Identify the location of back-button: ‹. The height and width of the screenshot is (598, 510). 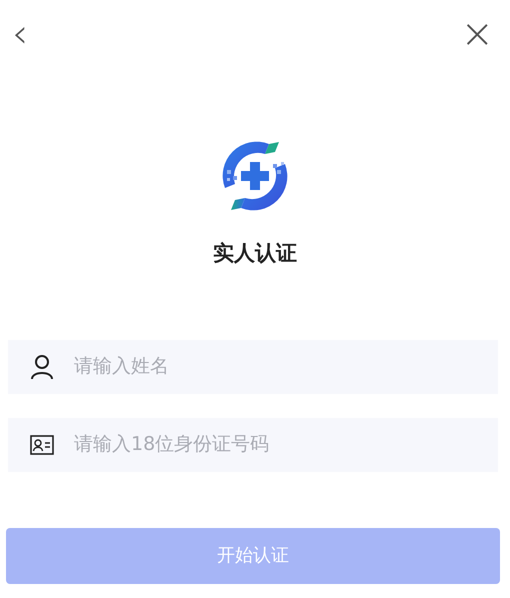
(20, 34).